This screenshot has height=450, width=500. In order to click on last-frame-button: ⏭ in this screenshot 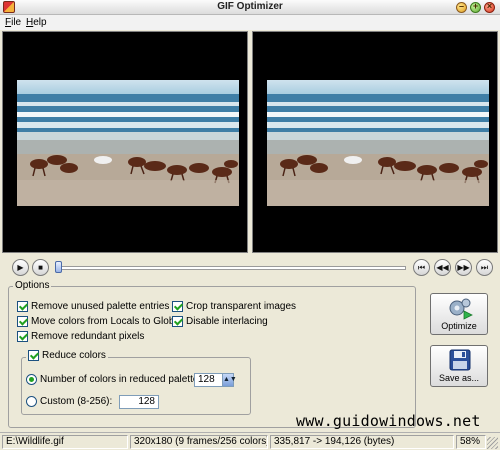, I will do `click(484, 267)`.